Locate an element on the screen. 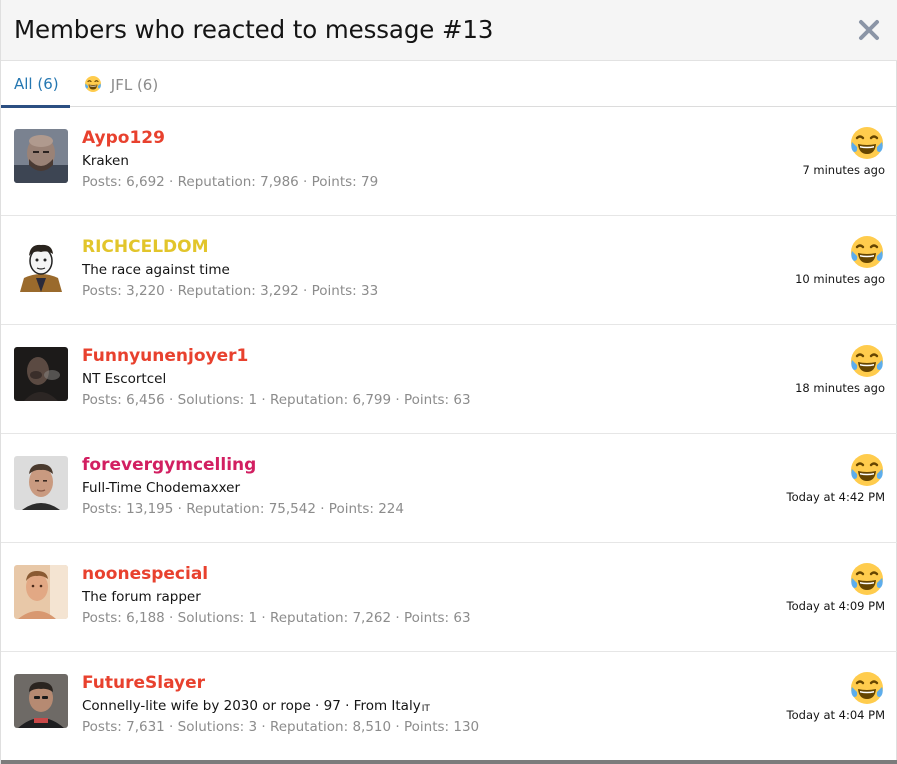  avatar-cartoon-wojak-icon is located at coordinates (41, 265).